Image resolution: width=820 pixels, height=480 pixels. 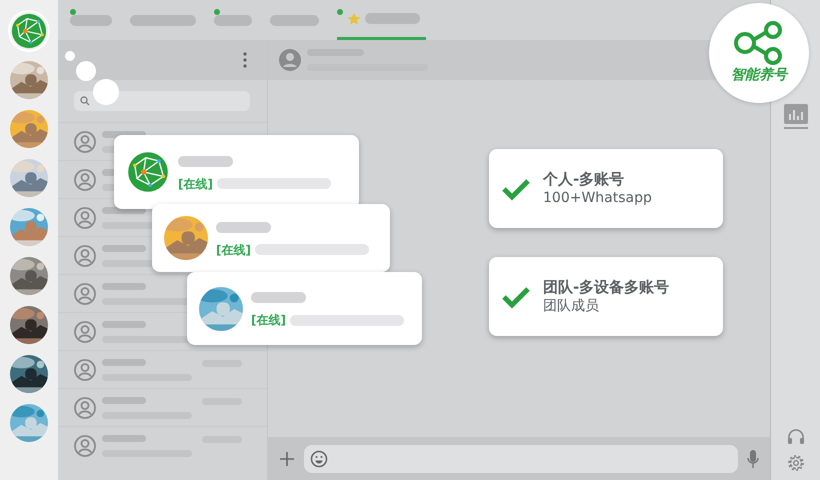 I want to click on more-icon, so click(x=245, y=60).